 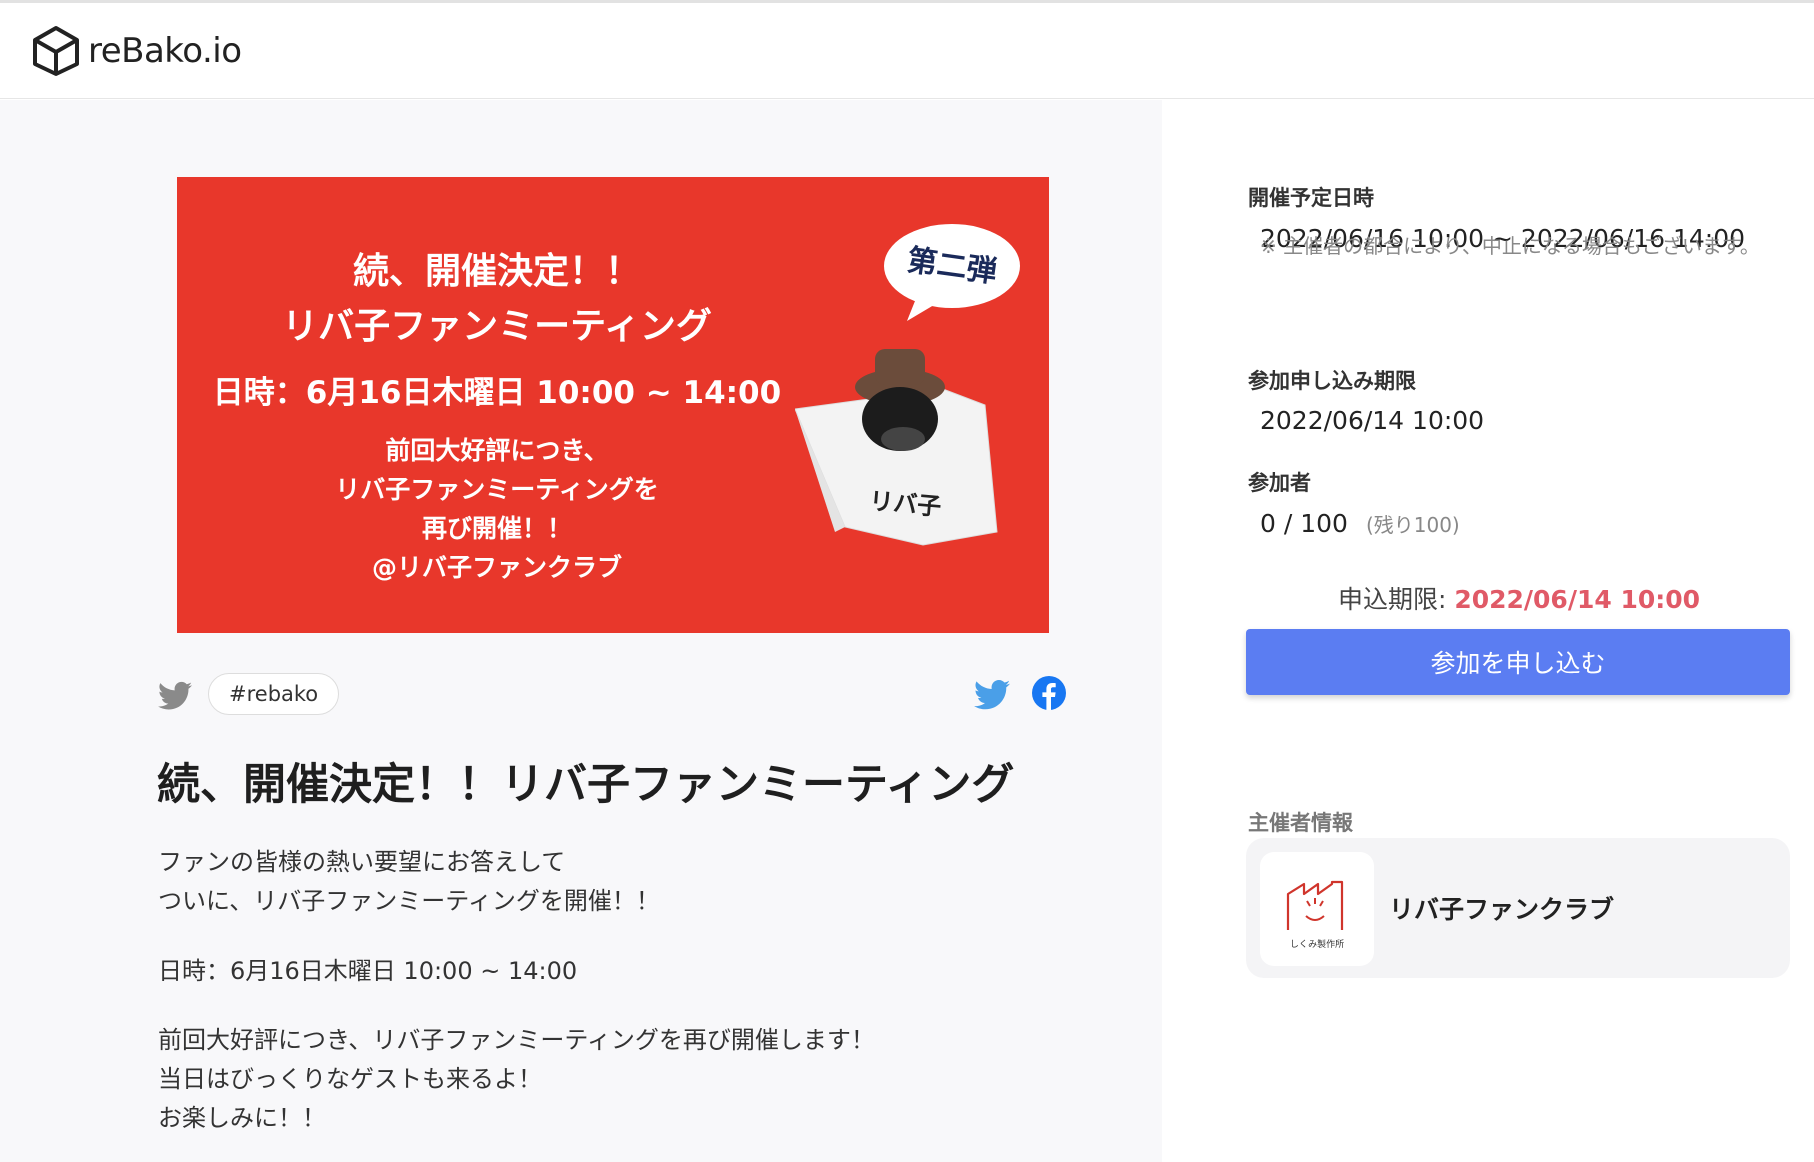 What do you see at coordinates (362, 862) in the screenshot?
I see `event-description-line: ファンの皆様の熱い要望にお答えして` at bounding box center [362, 862].